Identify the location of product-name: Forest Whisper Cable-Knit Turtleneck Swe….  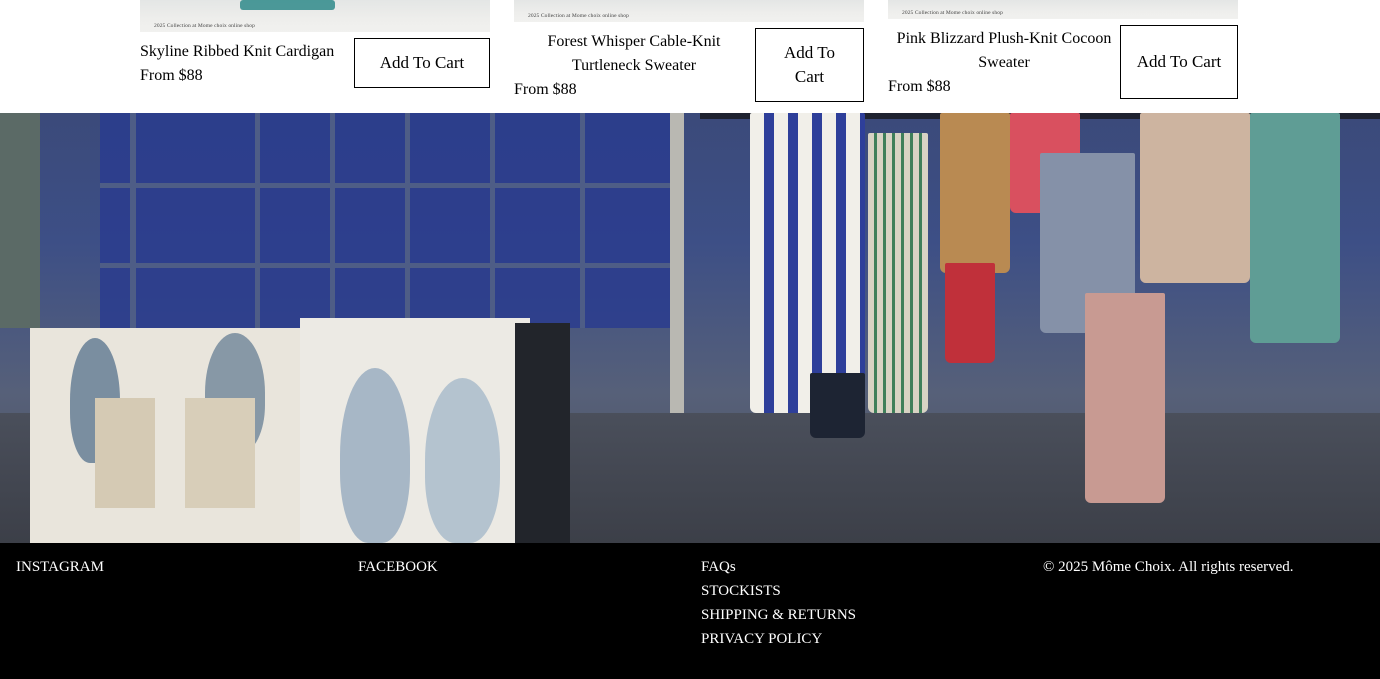
(634, 54).